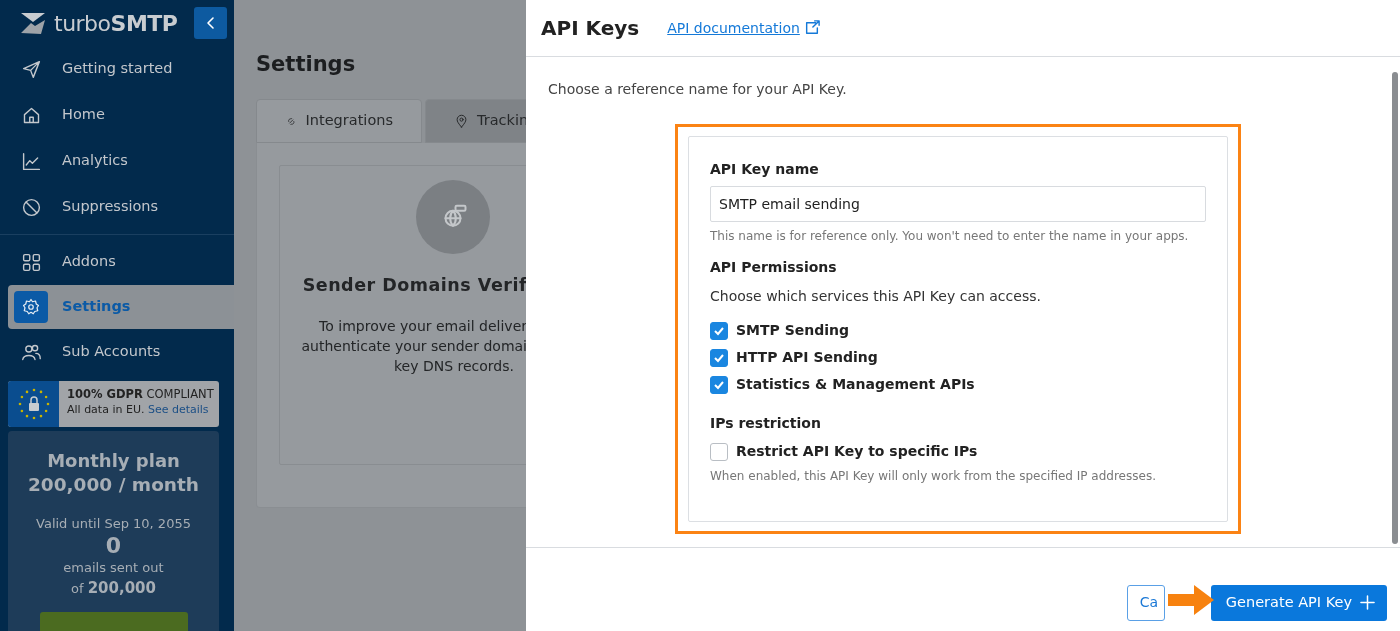  Describe the element at coordinates (766, 423) in the screenshot. I see `section-label: IPs restriction` at that location.